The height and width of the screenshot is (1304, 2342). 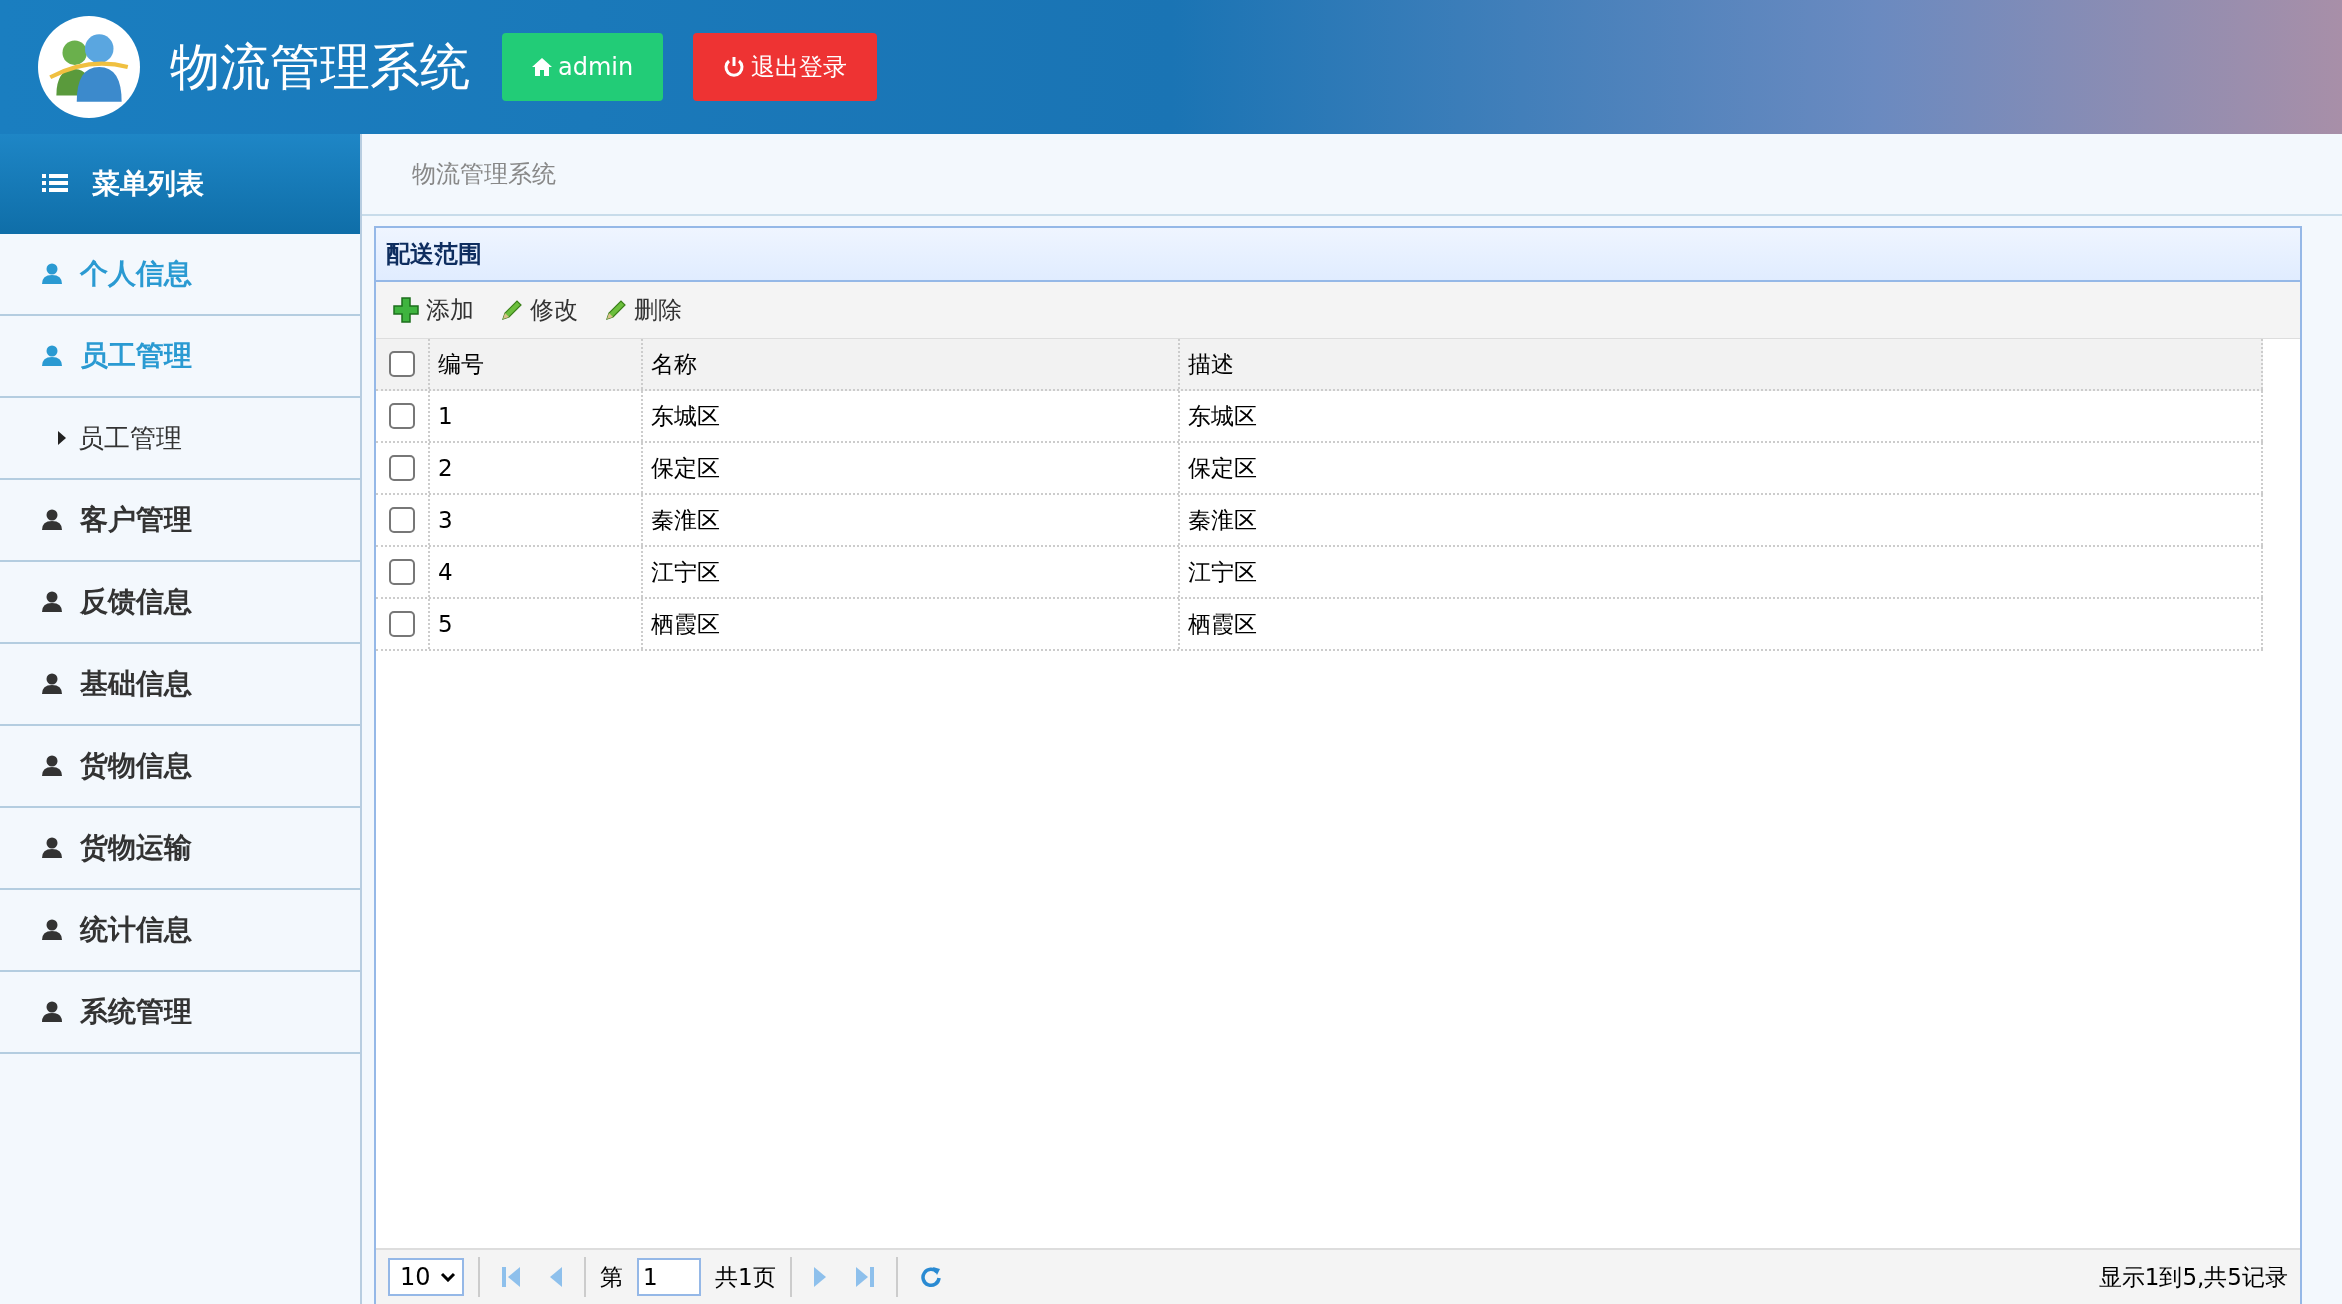 What do you see at coordinates (180, 767) in the screenshot?
I see `menu-item: 货物信息` at bounding box center [180, 767].